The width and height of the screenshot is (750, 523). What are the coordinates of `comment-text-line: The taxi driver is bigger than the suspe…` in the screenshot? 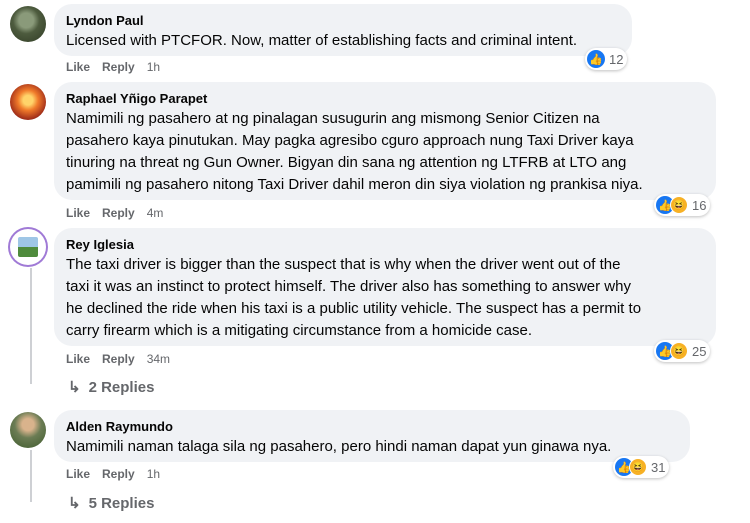 It's located at (343, 264).